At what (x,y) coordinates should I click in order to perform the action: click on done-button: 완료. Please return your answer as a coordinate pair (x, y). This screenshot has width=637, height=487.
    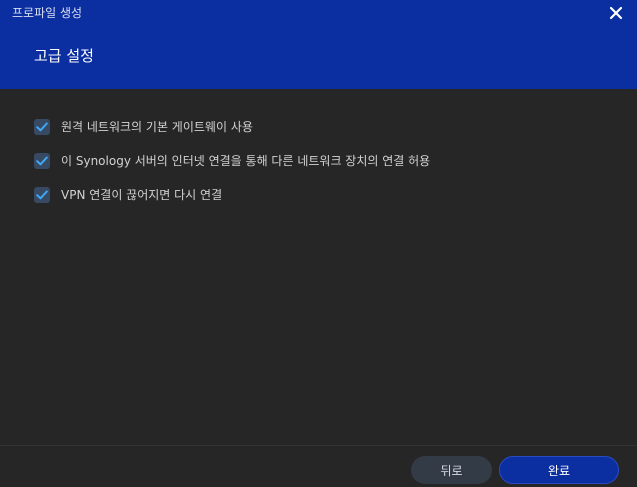
    Looking at the image, I should click on (559, 470).